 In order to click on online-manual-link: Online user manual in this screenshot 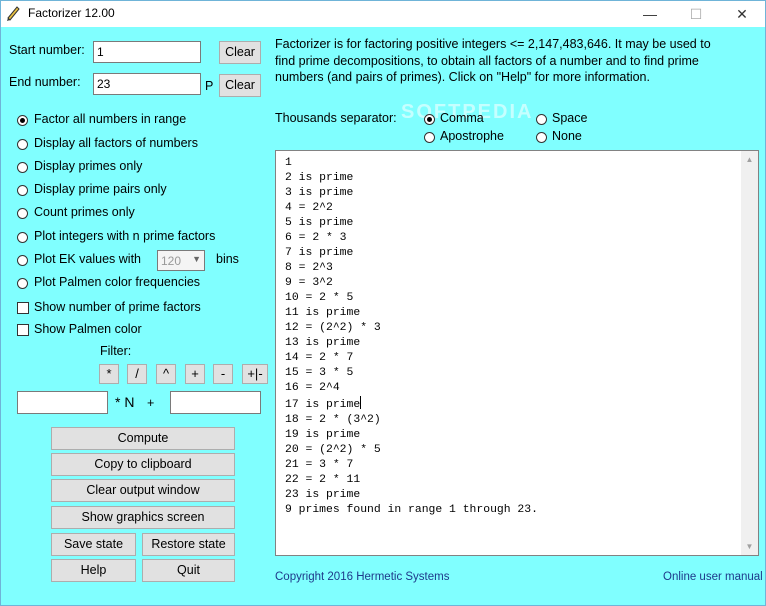, I will do `click(713, 577)`.